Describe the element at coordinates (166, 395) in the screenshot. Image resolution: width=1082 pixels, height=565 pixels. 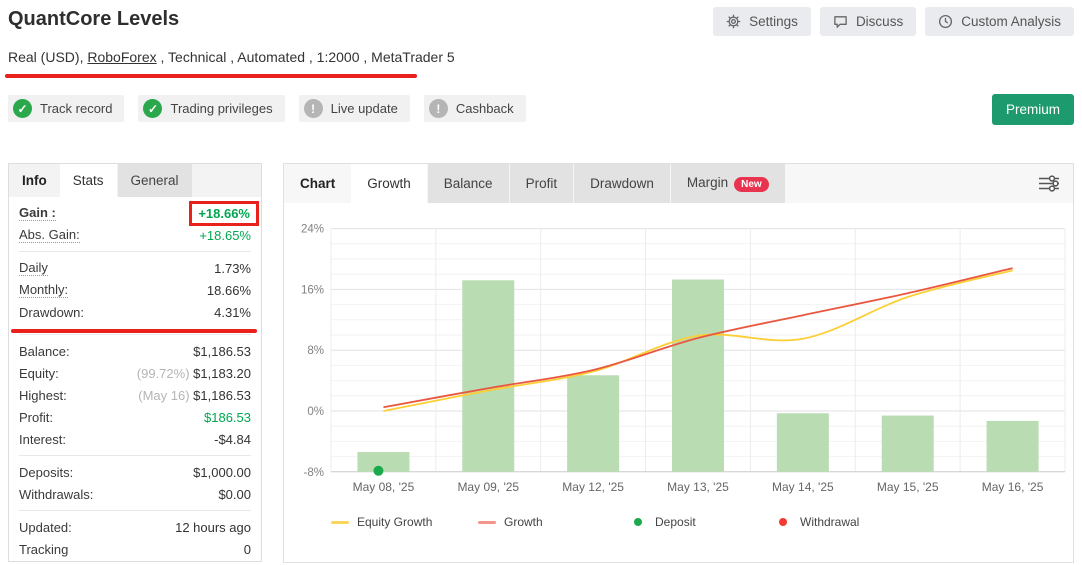
I see `stat-value-prefix: (May 16)` at that location.